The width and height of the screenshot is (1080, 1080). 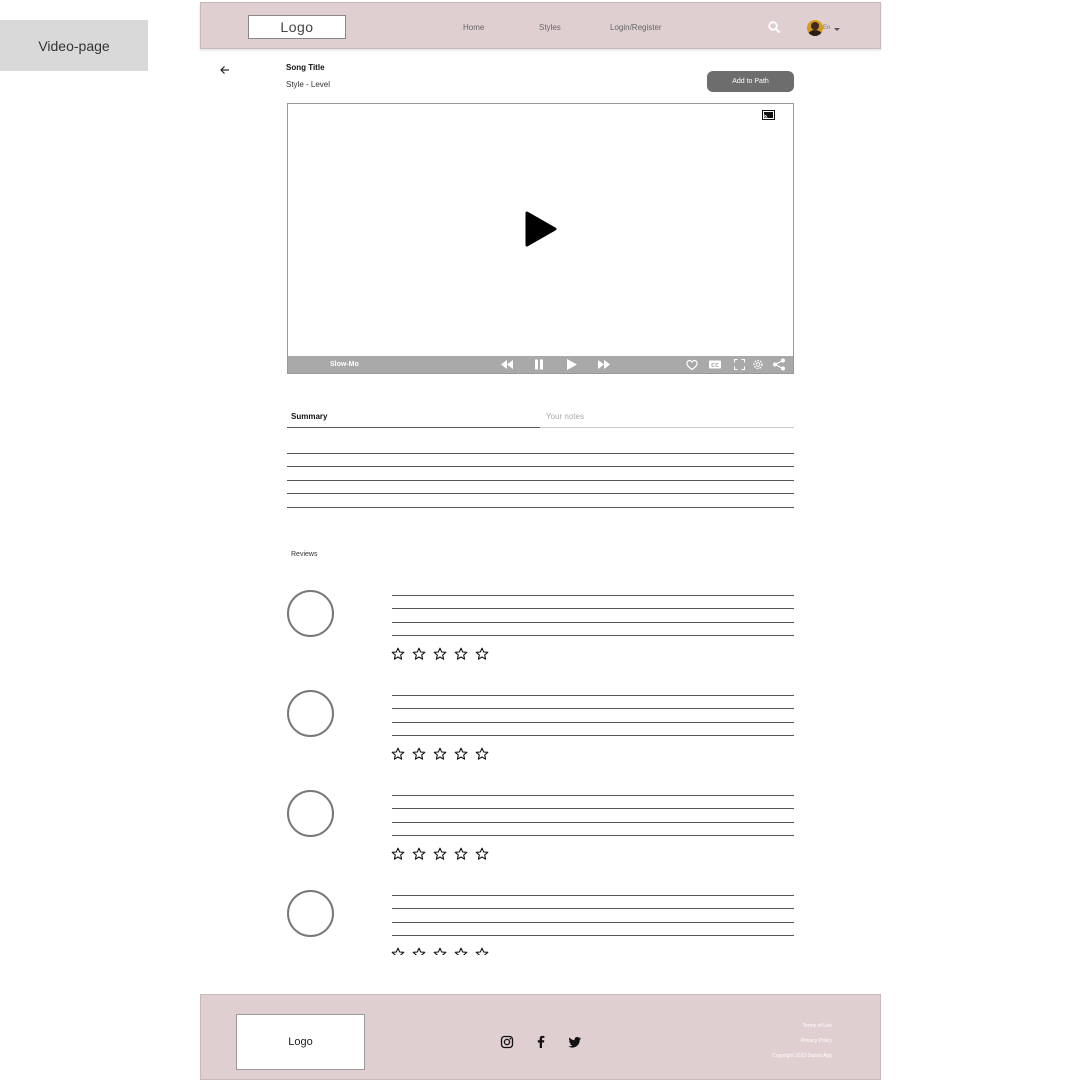 What do you see at coordinates (837, 29) in the screenshot?
I see `chevron-down-icon` at bounding box center [837, 29].